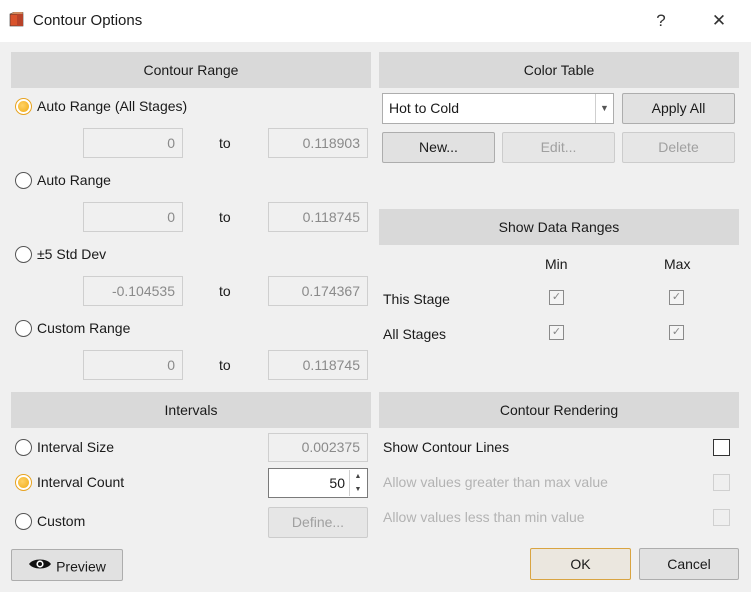  What do you see at coordinates (74, 180) in the screenshot?
I see `auto-range-label: Auto Range` at bounding box center [74, 180].